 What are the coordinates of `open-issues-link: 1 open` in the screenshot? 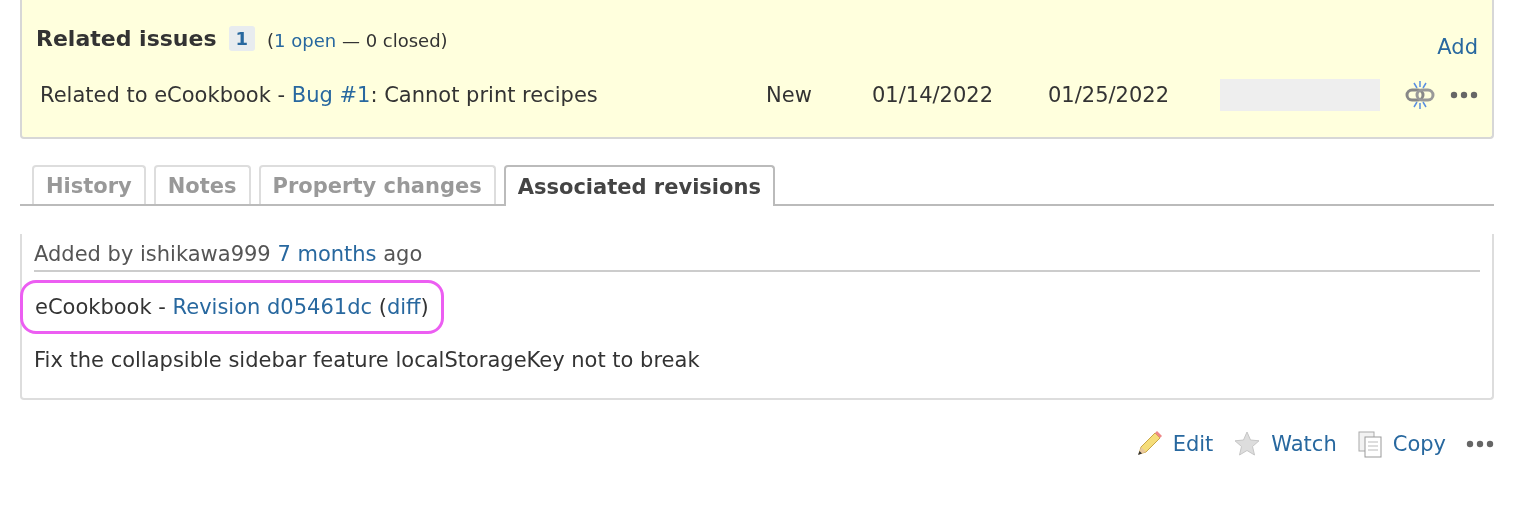 It's located at (305, 40).